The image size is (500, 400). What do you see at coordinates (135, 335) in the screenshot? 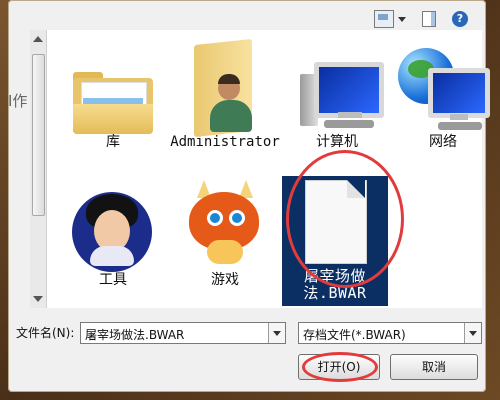
I see `filename-value: 屠宰场做法.BWAR` at bounding box center [135, 335].